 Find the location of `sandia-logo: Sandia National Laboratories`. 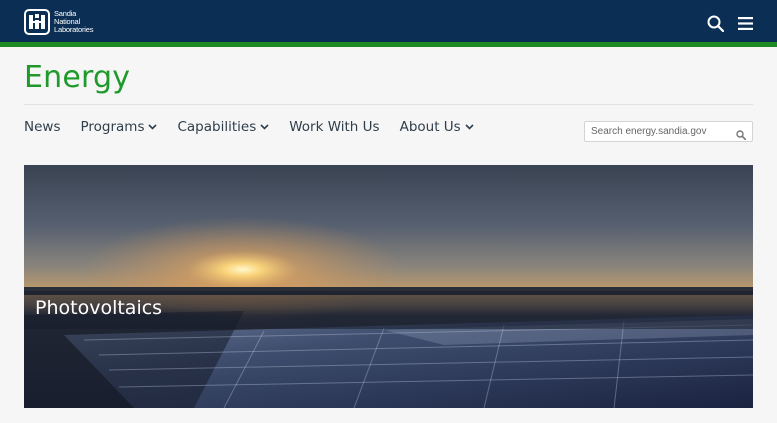

sandia-logo: Sandia National Laboratories is located at coordinates (58, 22).